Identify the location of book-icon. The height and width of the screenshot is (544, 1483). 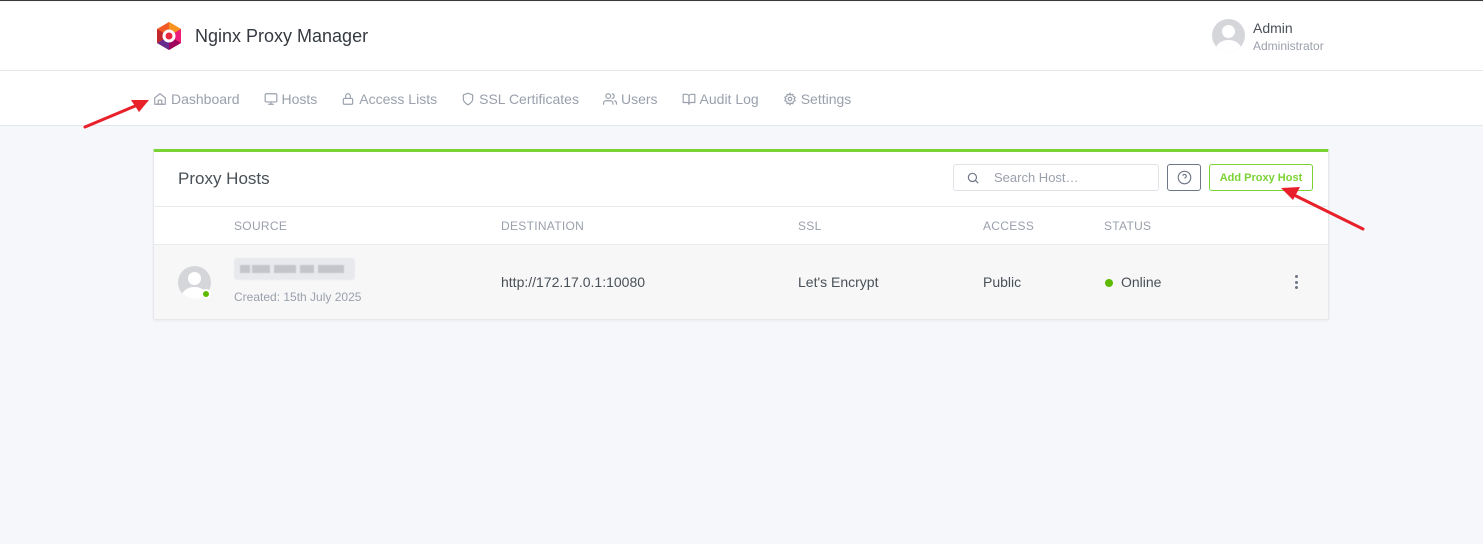
(688, 99).